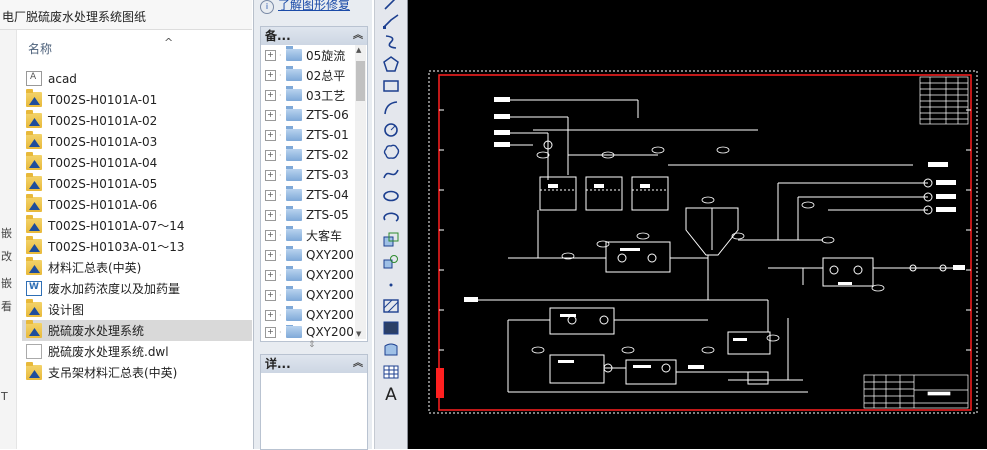  What do you see at coordinates (391, 350) in the screenshot?
I see `region-icon` at bounding box center [391, 350].